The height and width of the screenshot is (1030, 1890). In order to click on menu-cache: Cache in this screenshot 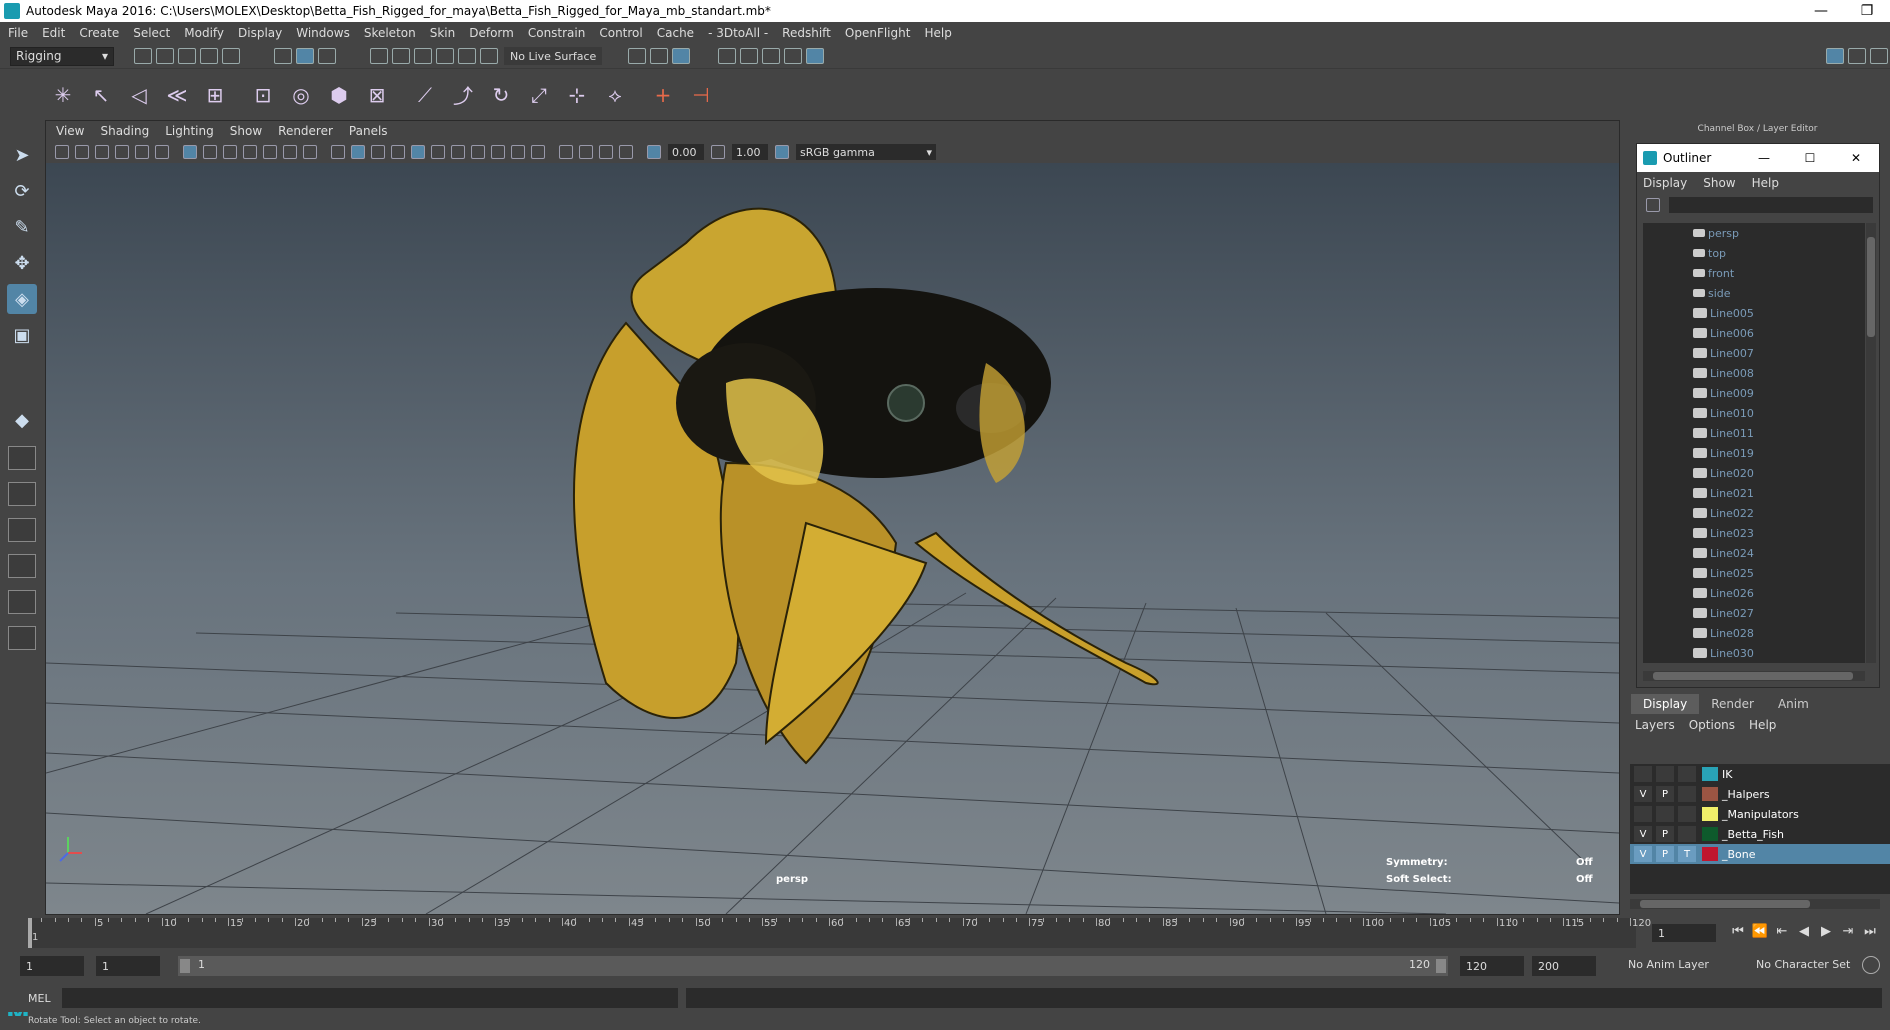, I will do `click(675, 33)`.